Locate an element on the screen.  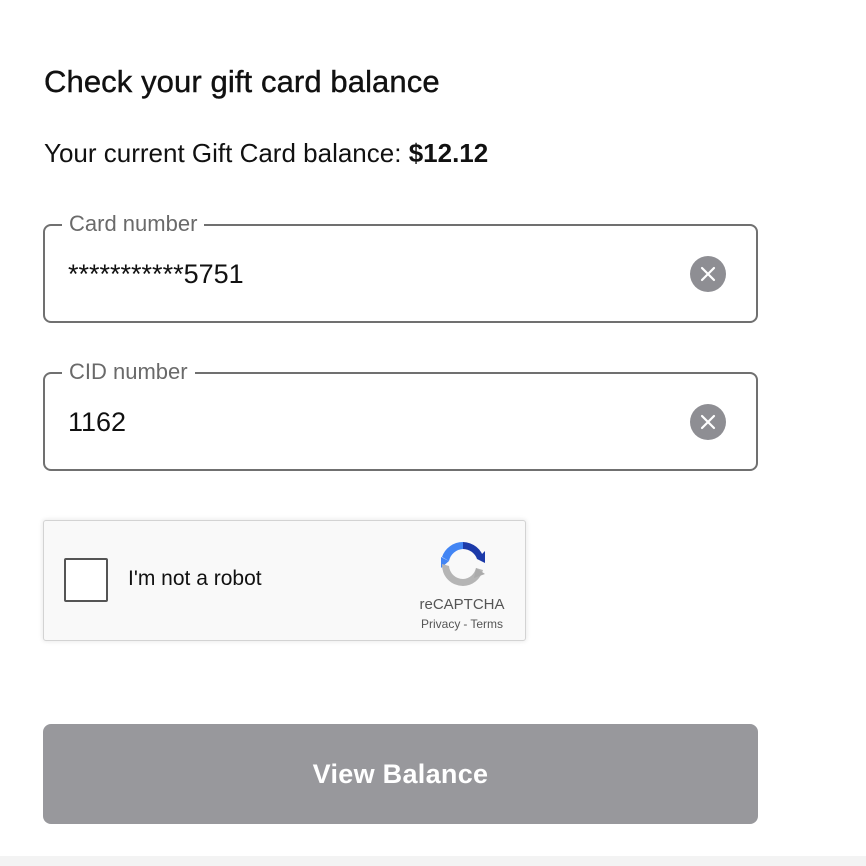
clear-card-number-button is located at coordinates (708, 274).